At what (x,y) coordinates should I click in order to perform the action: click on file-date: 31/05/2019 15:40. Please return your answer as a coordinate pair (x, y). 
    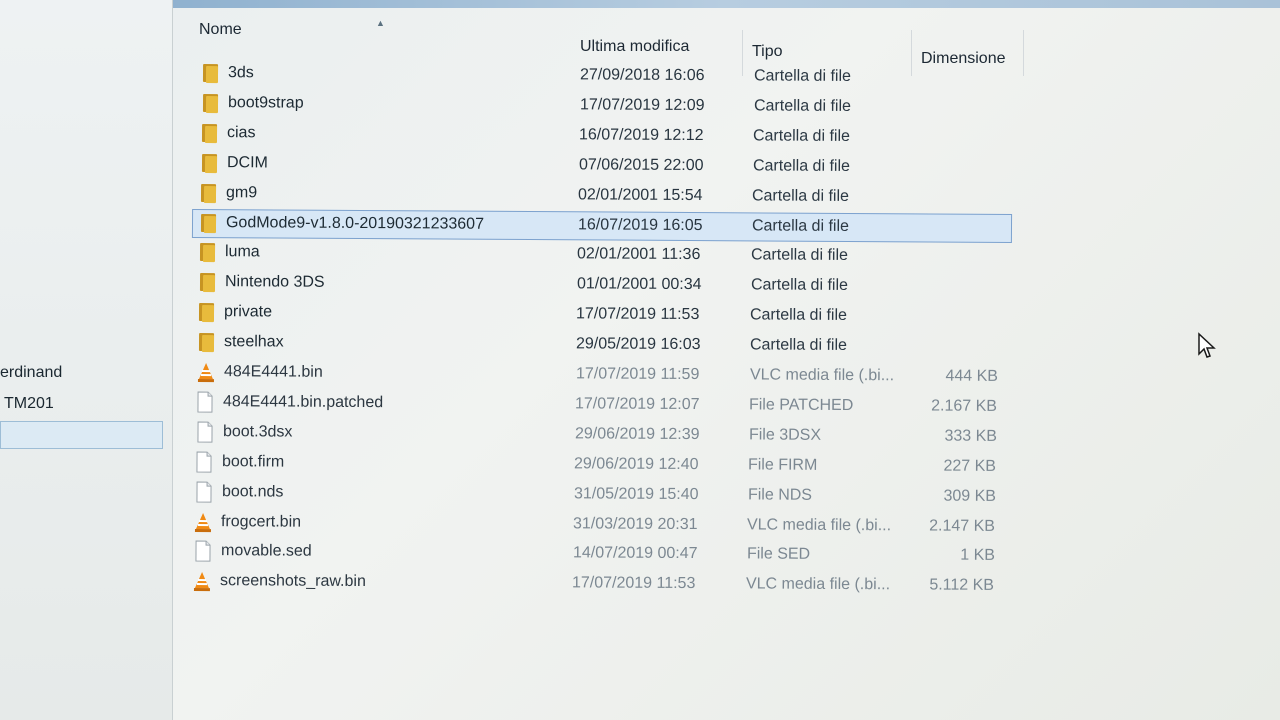
    Looking at the image, I should click on (636, 493).